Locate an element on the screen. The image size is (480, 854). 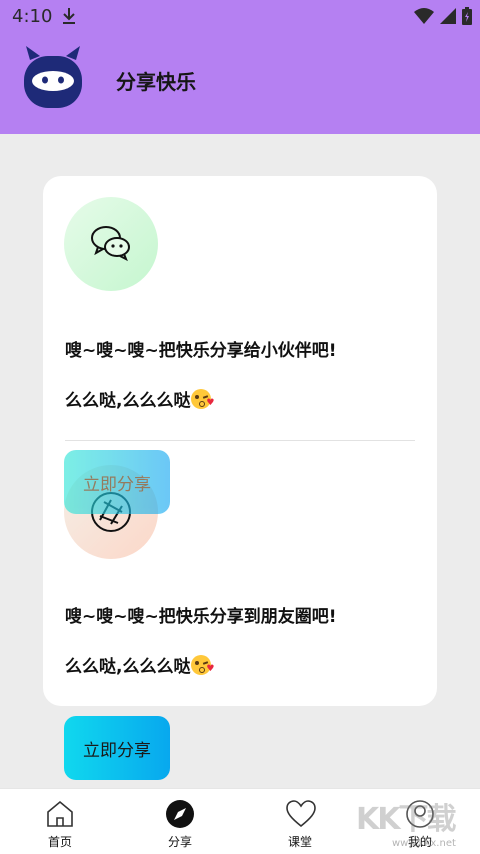
signal-icon is located at coordinates (448, 18).